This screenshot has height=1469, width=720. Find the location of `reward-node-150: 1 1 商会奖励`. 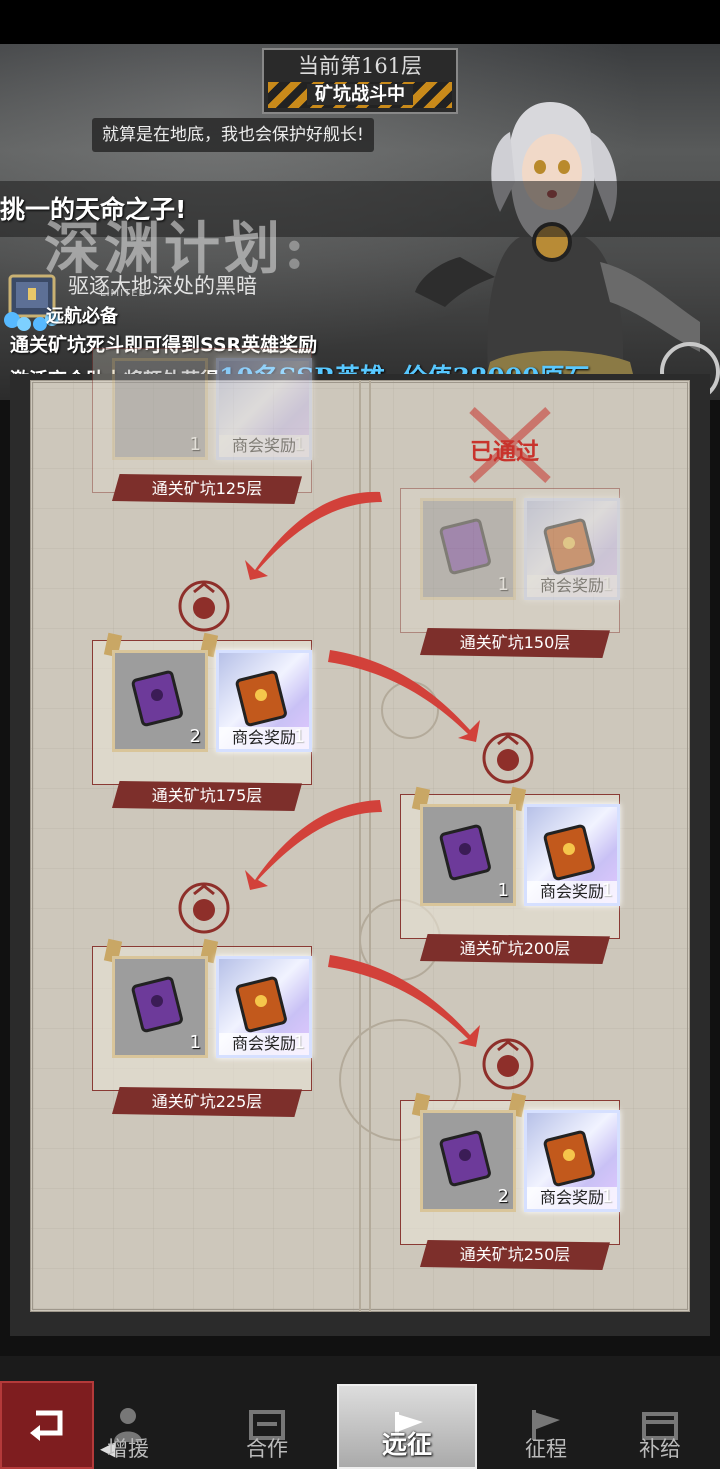

reward-node-150: 1 1 商会奖励 is located at coordinates (510, 568).